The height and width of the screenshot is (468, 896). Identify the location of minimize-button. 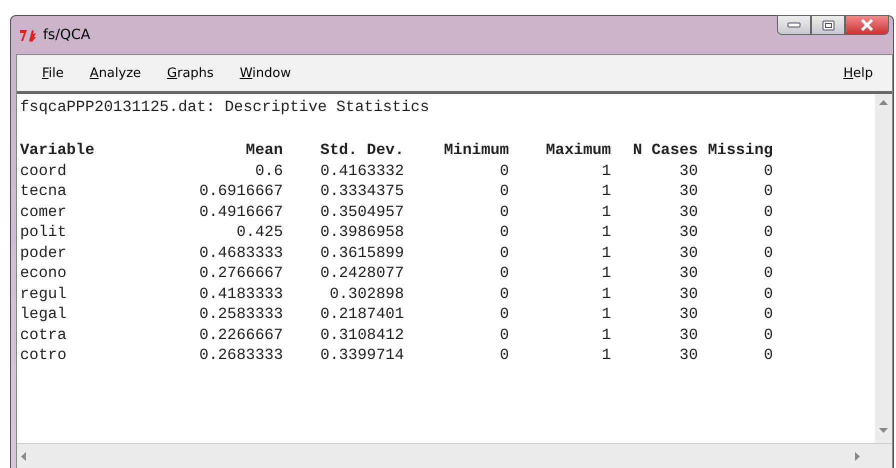
(794, 25).